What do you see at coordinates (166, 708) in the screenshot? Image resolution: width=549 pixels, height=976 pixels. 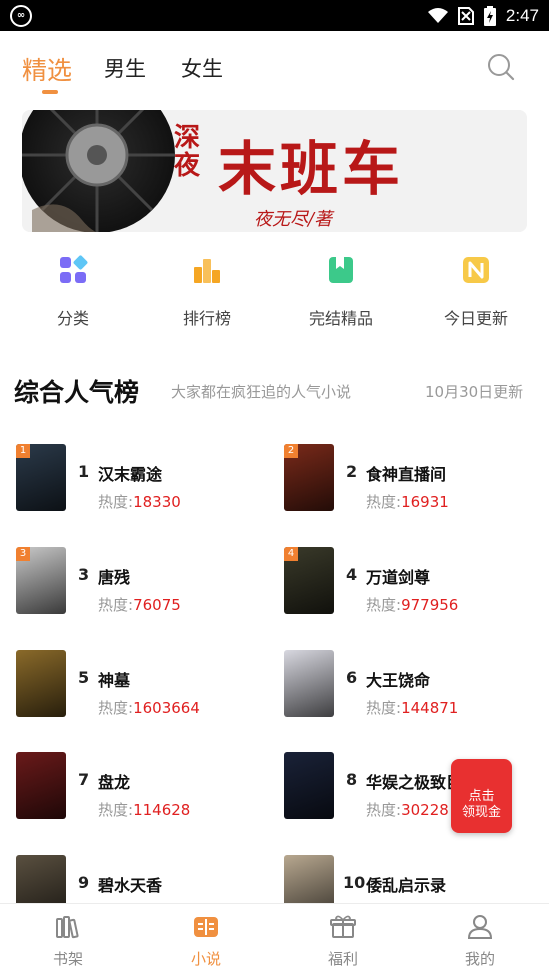 I see `heat-value: 1603664` at bounding box center [166, 708].